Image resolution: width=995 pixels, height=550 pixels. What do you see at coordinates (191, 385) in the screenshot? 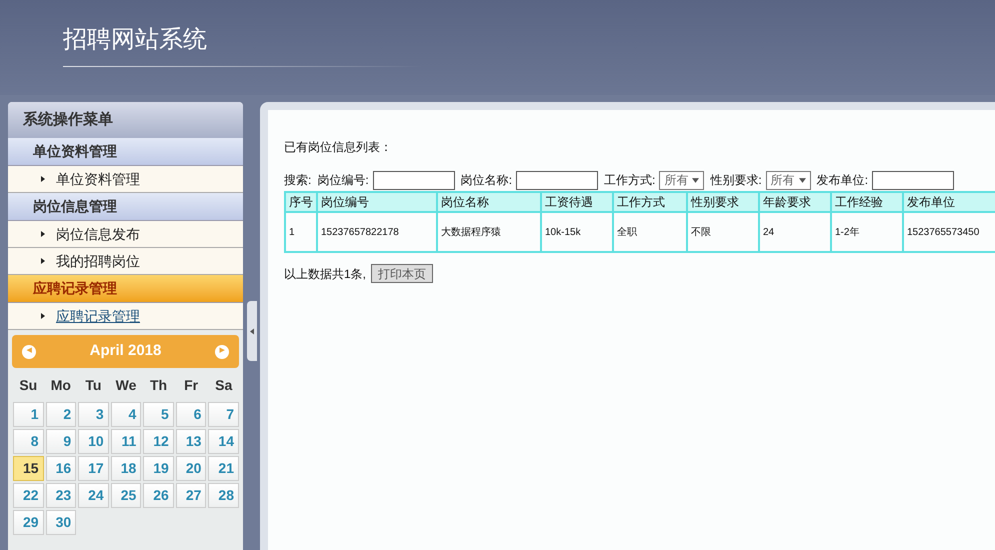
I see `weekday-label: Fr` at bounding box center [191, 385].